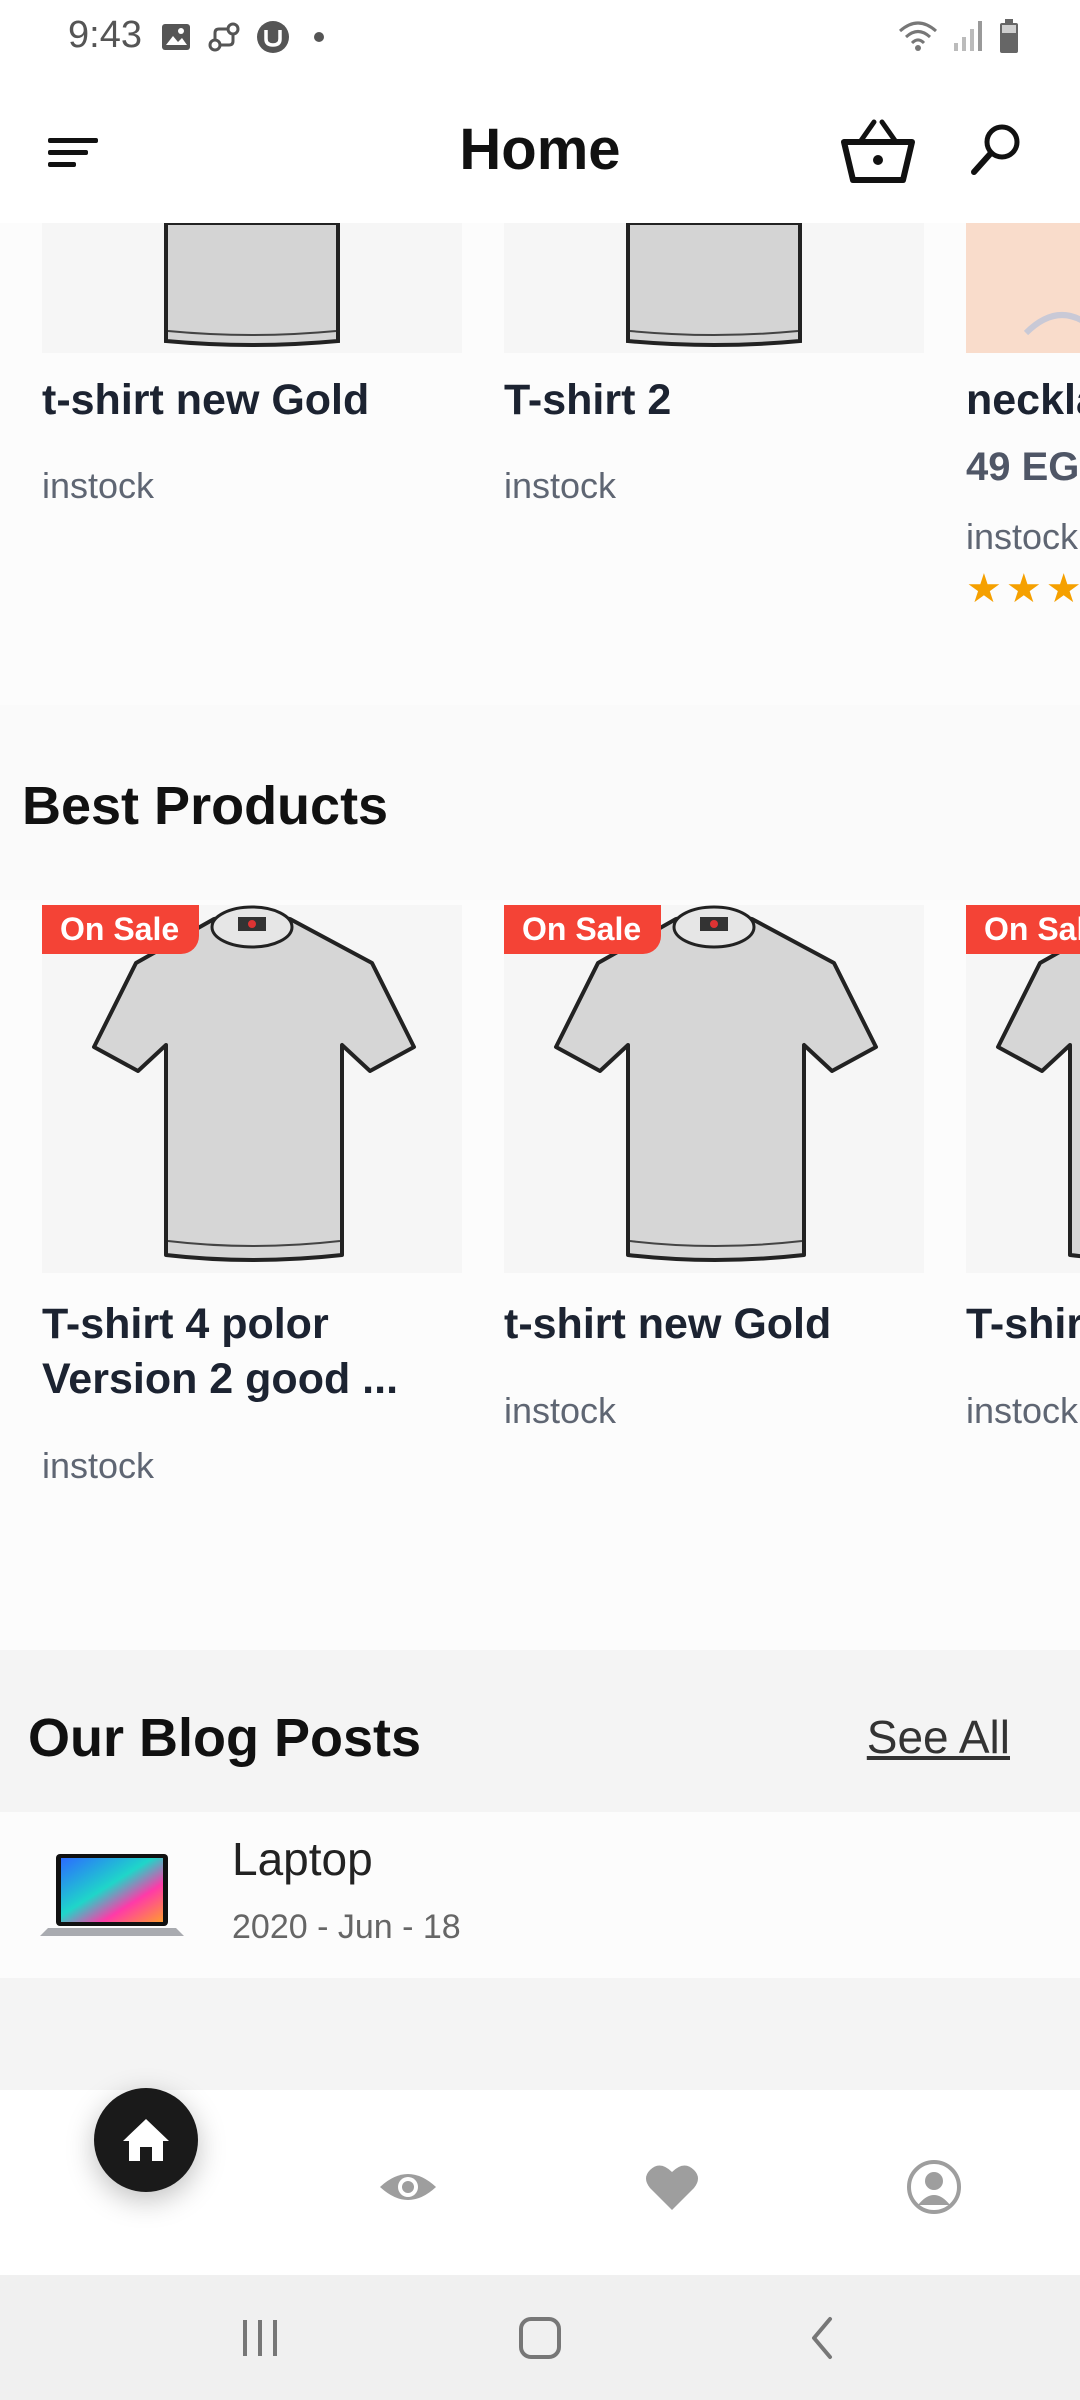 This screenshot has height=2400, width=1080. I want to click on nav-favorites-button, so click(672, 2187).